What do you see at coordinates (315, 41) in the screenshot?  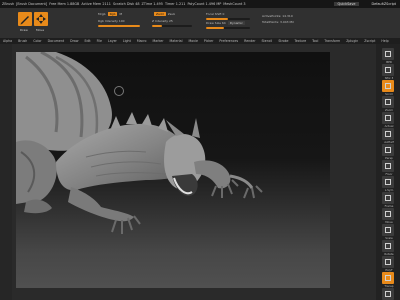 I see `menu-tool: Tool` at bounding box center [315, 41].